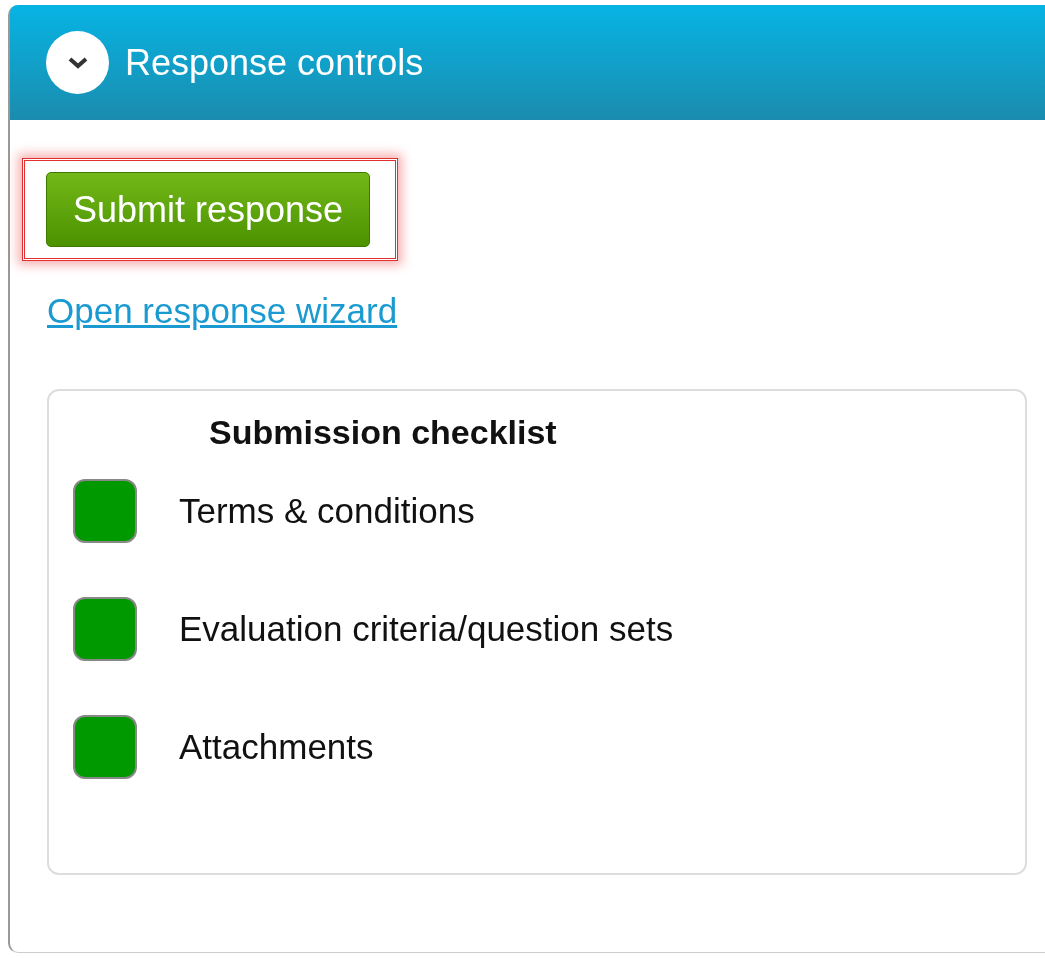 This screenshot has height=958, width=1045. I want to click on panel-title: Response controls, so click(274, 62).